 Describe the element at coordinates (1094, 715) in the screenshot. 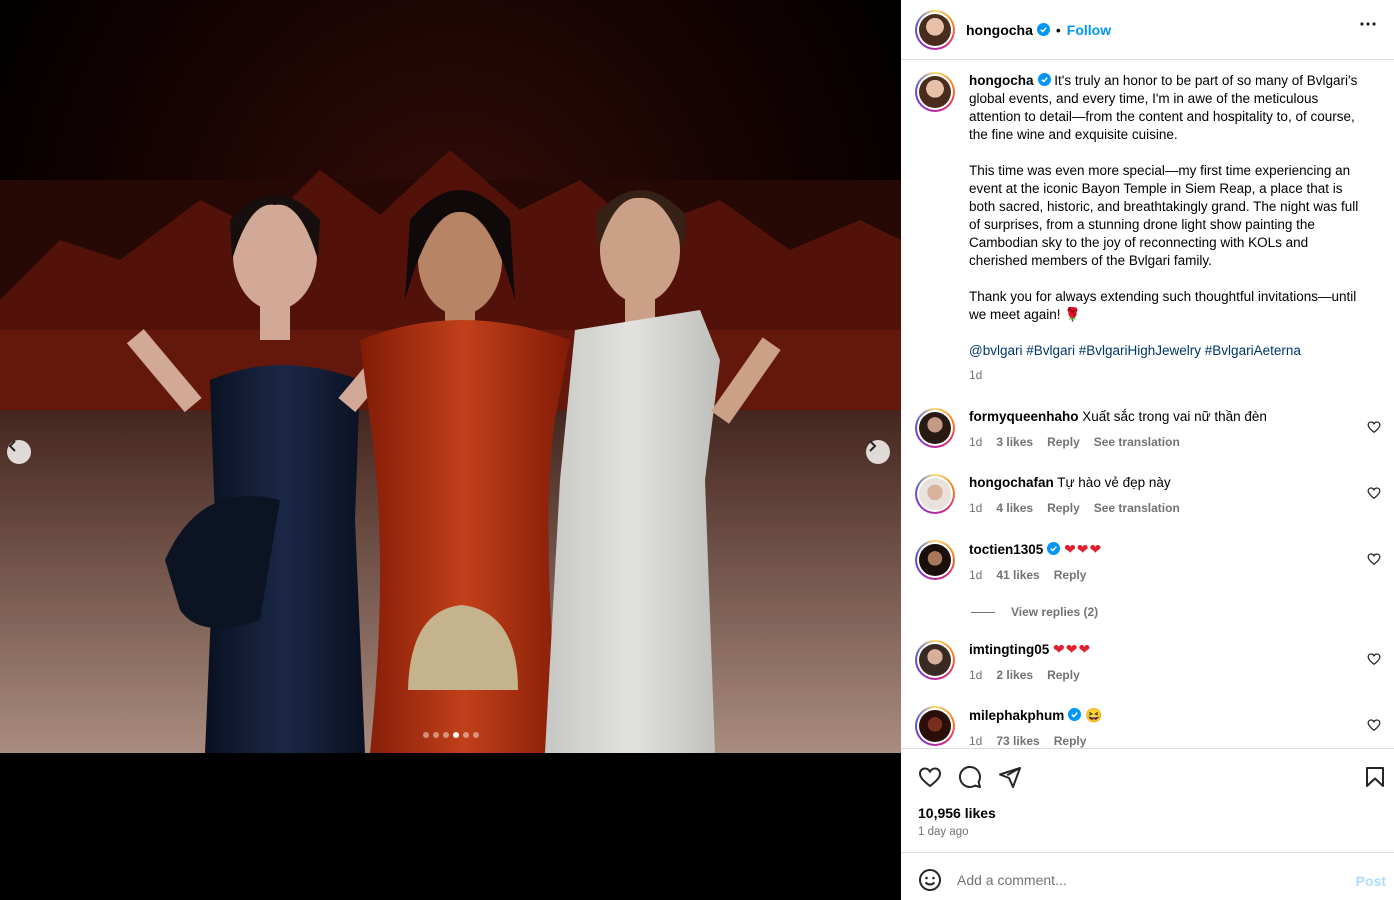

I see `comment-text: 😆` at that location.